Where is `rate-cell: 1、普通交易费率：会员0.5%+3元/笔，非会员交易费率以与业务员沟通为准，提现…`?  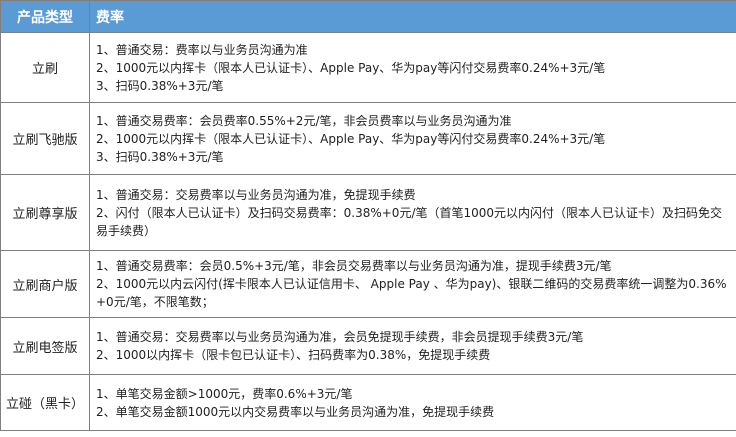
rate-cell: 1、普通交易费率：会员0.5%+3元/笔，非会员交易费率以与业务员沟通为准，提现… is located at coordinates (412, 284).